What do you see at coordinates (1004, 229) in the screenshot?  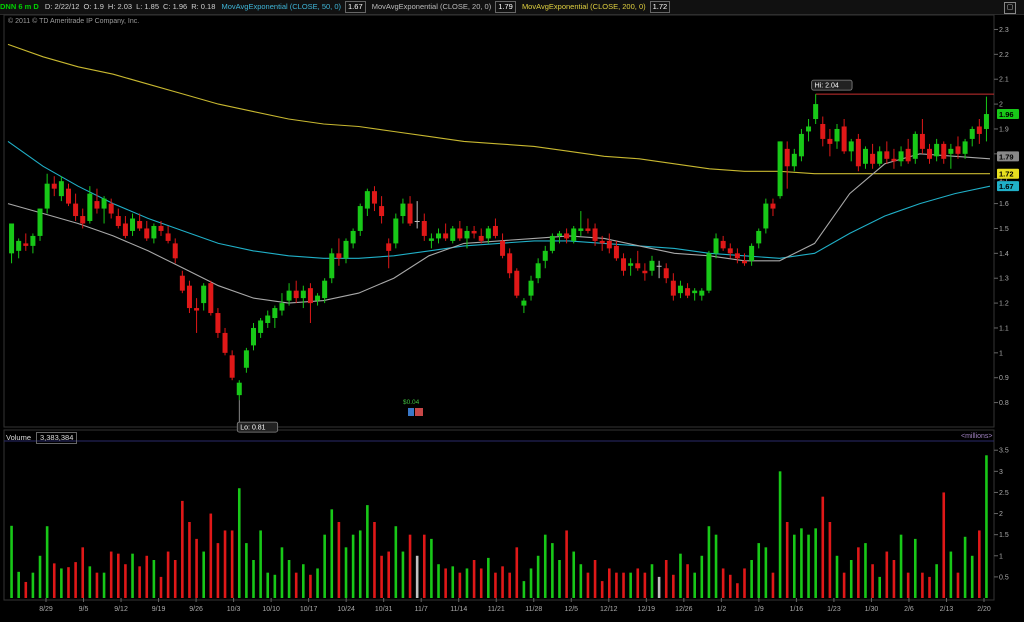 I see `price-axis-tick-label: 1.5` at bounding box center [1004, 229].